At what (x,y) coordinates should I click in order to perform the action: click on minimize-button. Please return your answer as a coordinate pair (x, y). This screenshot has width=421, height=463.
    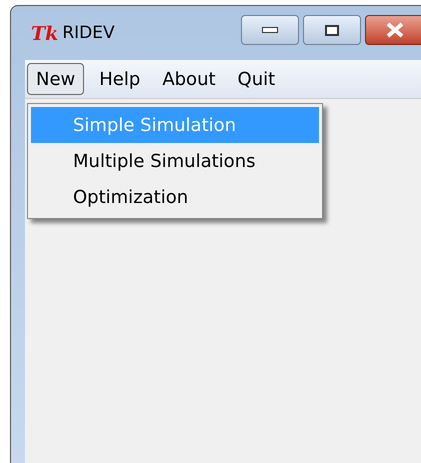
    Looking at the image, I should click on (270, 30).